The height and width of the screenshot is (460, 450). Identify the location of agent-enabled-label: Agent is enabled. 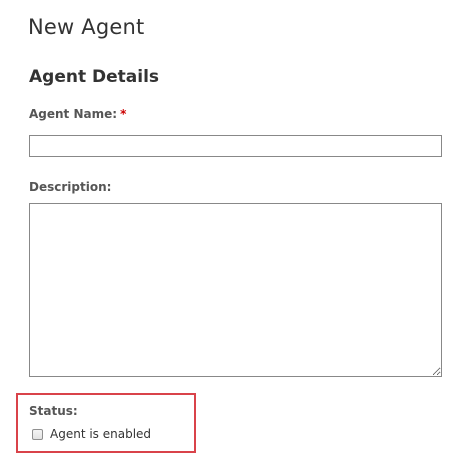
(100, 434).